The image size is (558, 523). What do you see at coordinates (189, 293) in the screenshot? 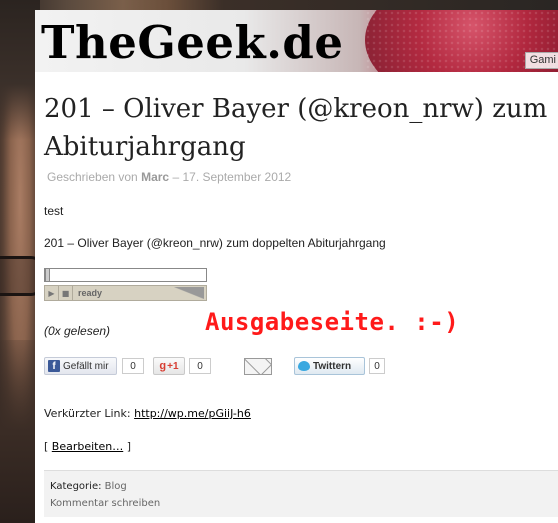
I see `volume-slider` at bounding box center [189, 293].